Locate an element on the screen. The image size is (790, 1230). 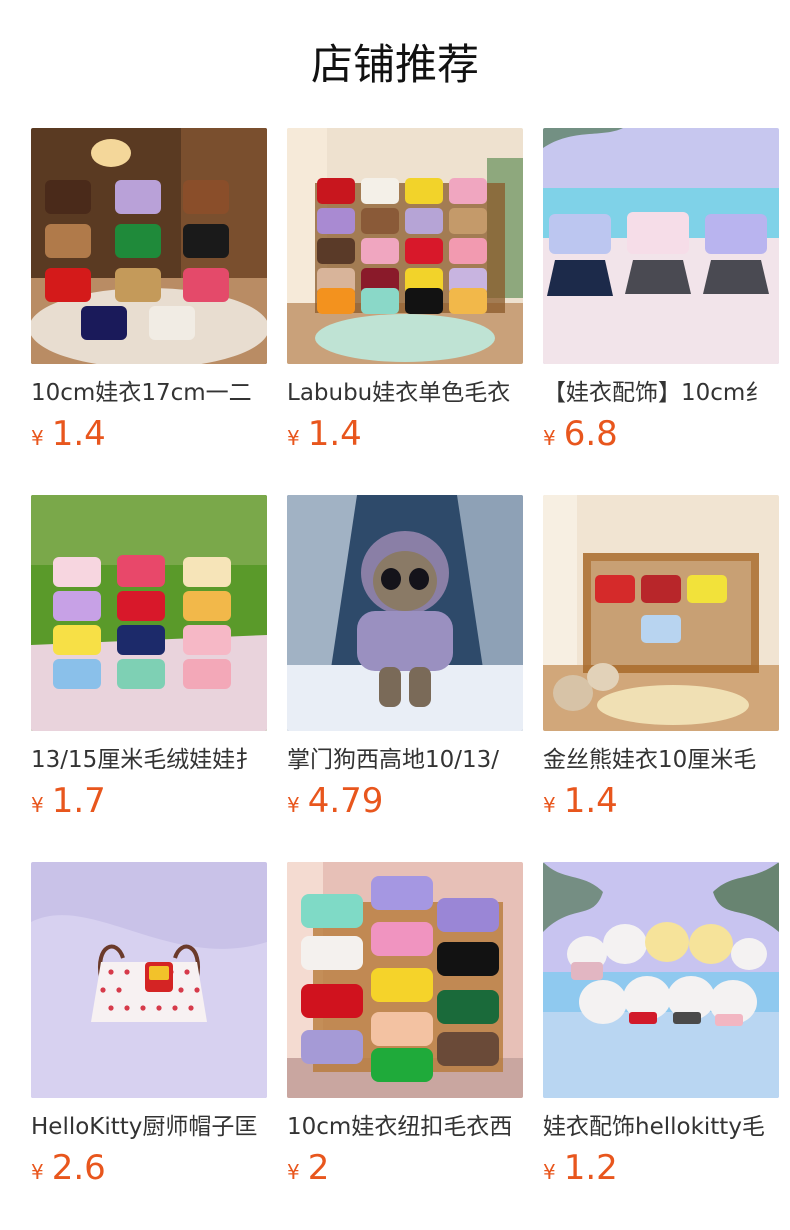
plush-doll-icon is located at coordinates (405, 613).